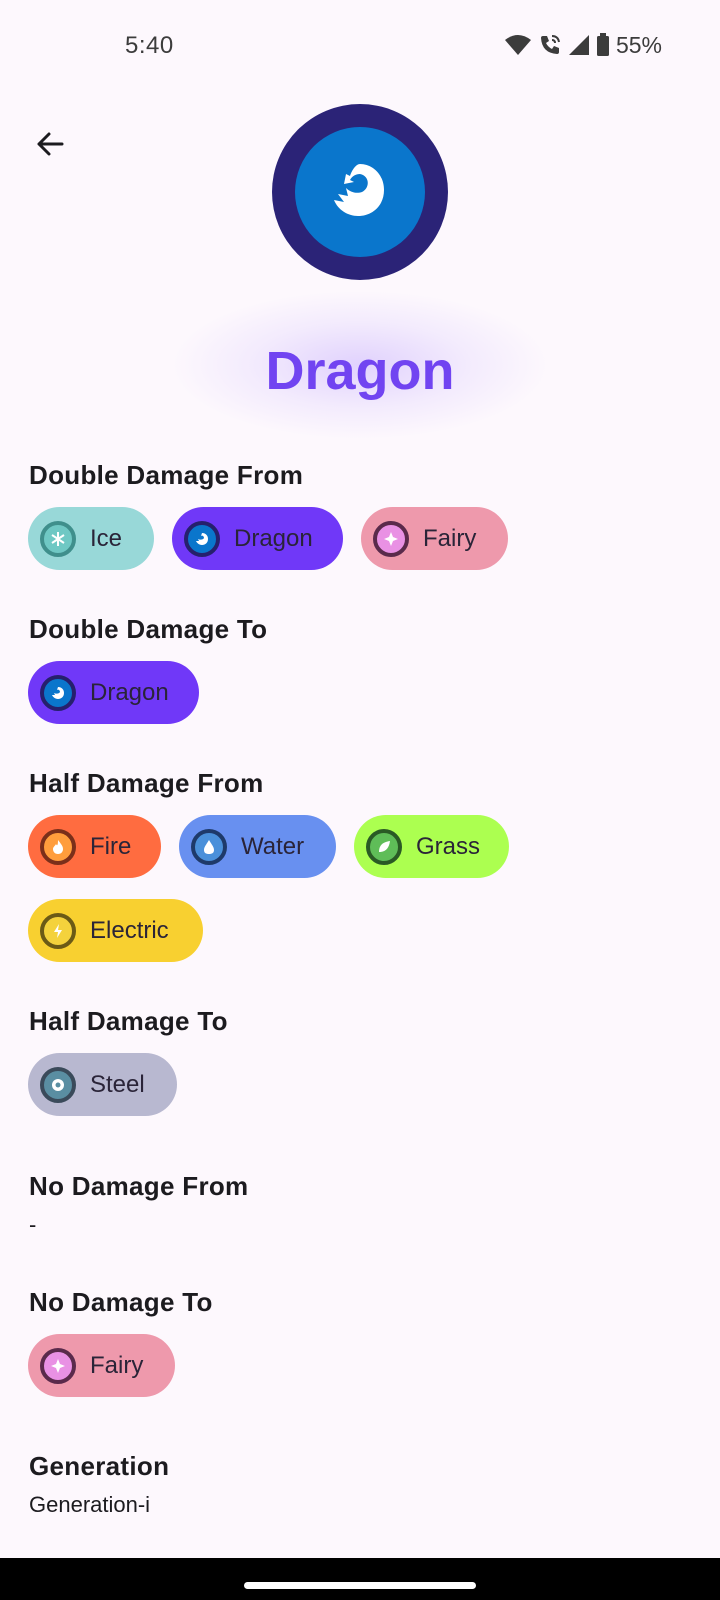 Image resolution: width=720 pixels, height=1600 pixels. What do you see at coordinates (384, 846) in the screenshot?
I see `leaf-icon` at bounding box center [384, 846].